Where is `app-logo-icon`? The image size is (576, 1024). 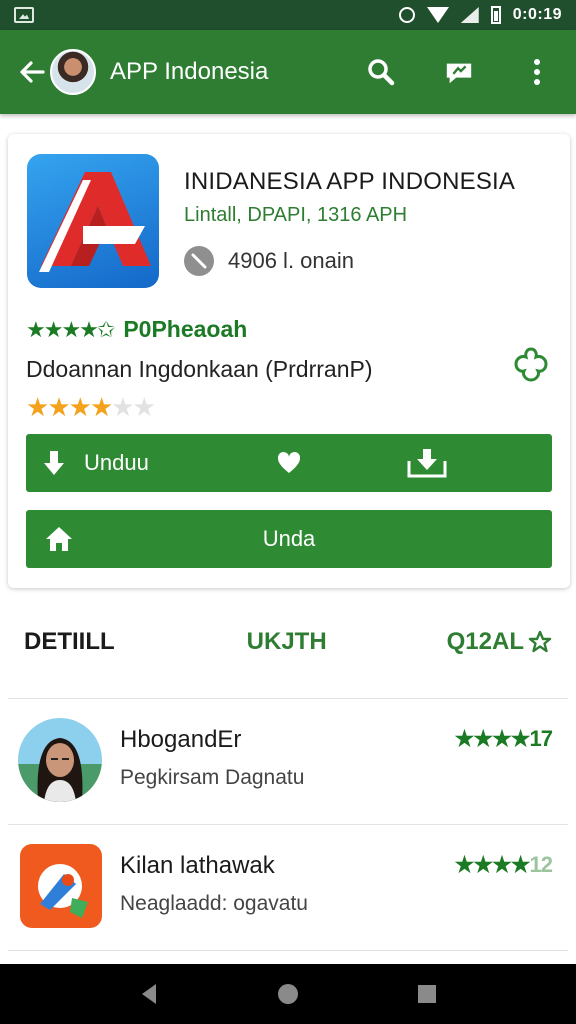 app-logo-icon is located at coordinates (93, 221).